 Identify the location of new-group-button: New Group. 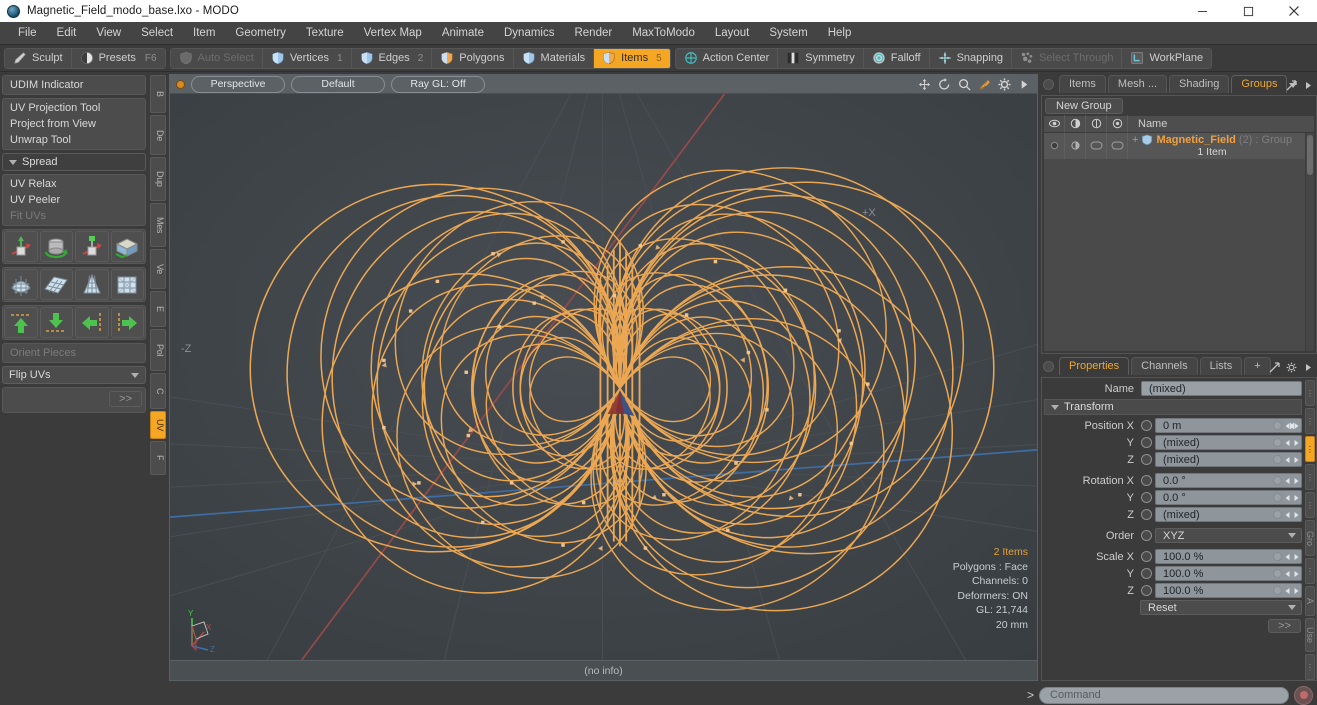
(1084, 105).